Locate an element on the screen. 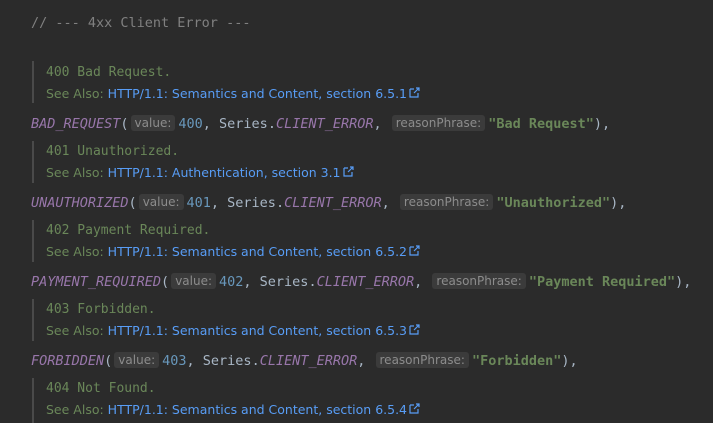 Image resolution: width=713 pixels, height=423 pixels. enum-constant: BAD_REQUEST is located at coordinates (76, 124).